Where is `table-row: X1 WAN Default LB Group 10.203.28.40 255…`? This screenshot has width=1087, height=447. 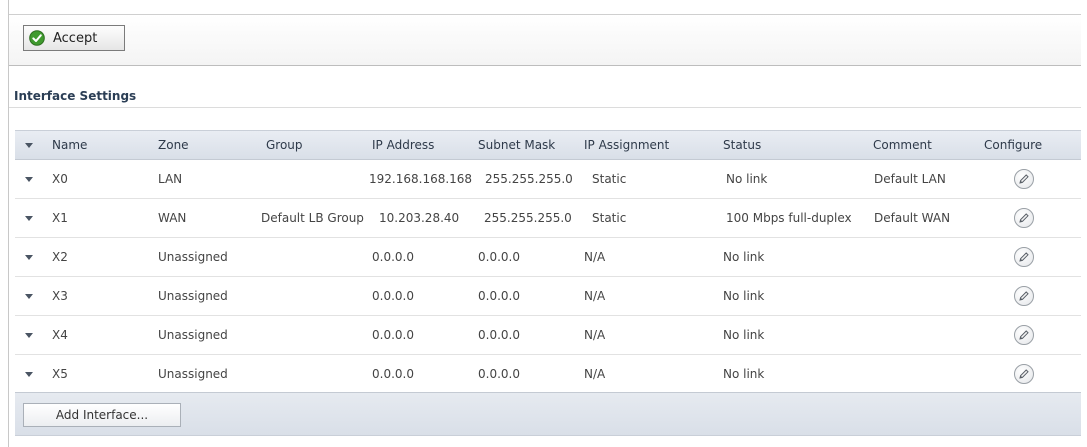 table-row: X1 WAN Default LB Group 10.203.28.40 255… is located at coordinates (548, 218).